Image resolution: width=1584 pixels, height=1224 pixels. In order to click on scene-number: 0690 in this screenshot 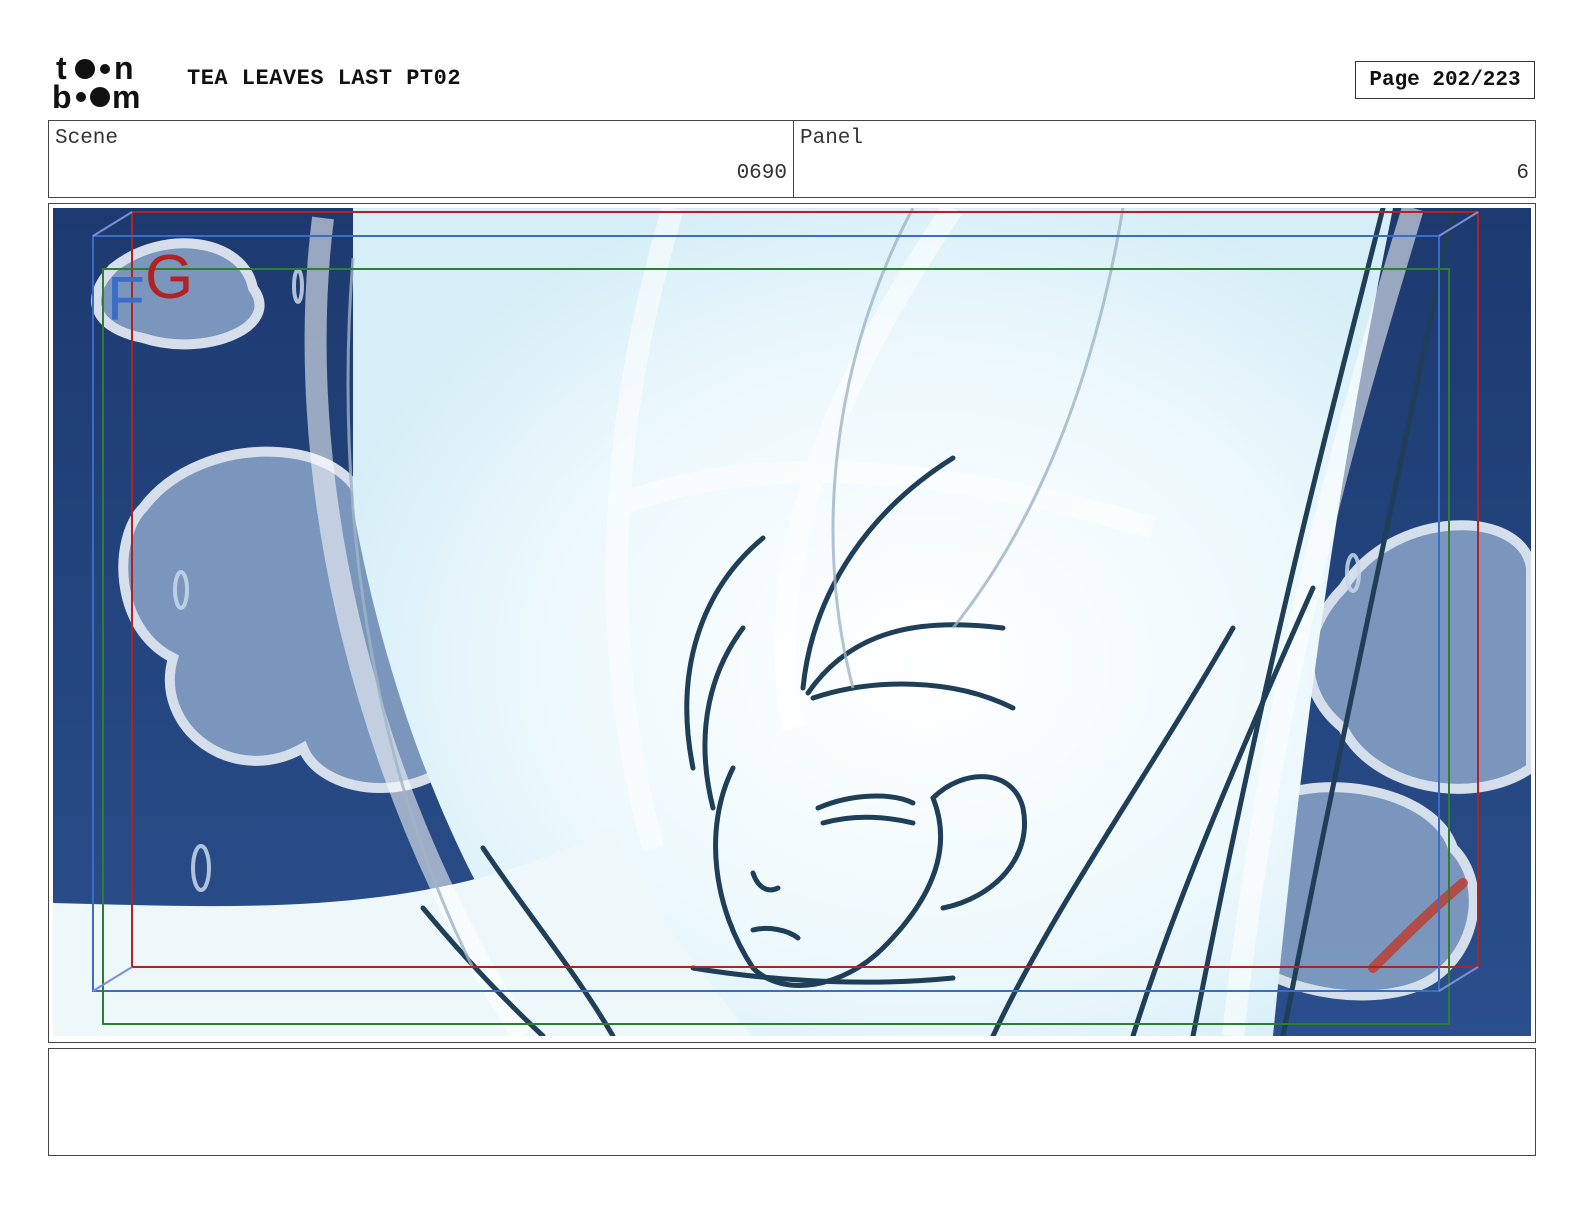, I will do `click(761, 173)`.